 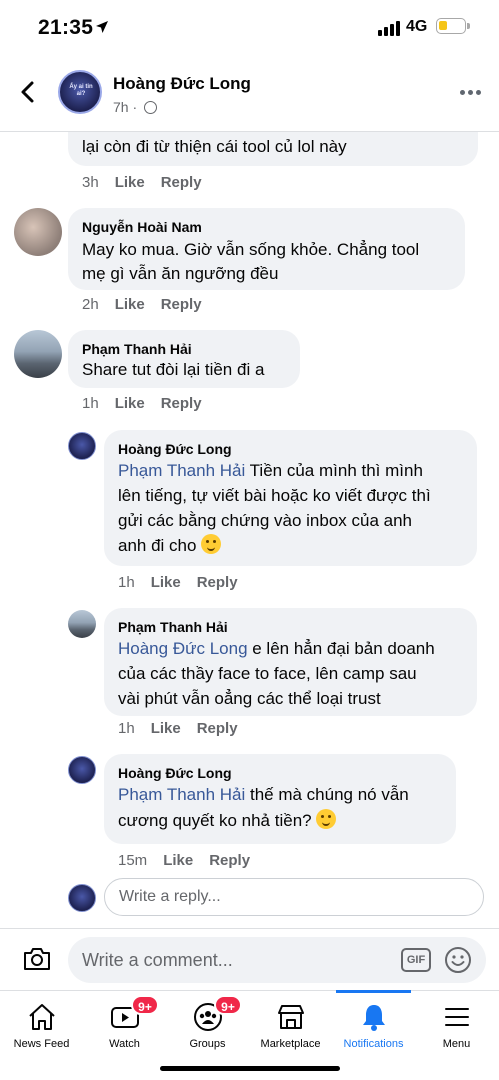 What do you see at coordinates (150, 182) in the screenshot?
I see `comment-meta: 3h Like Reply` at bounding box center [150, 182].